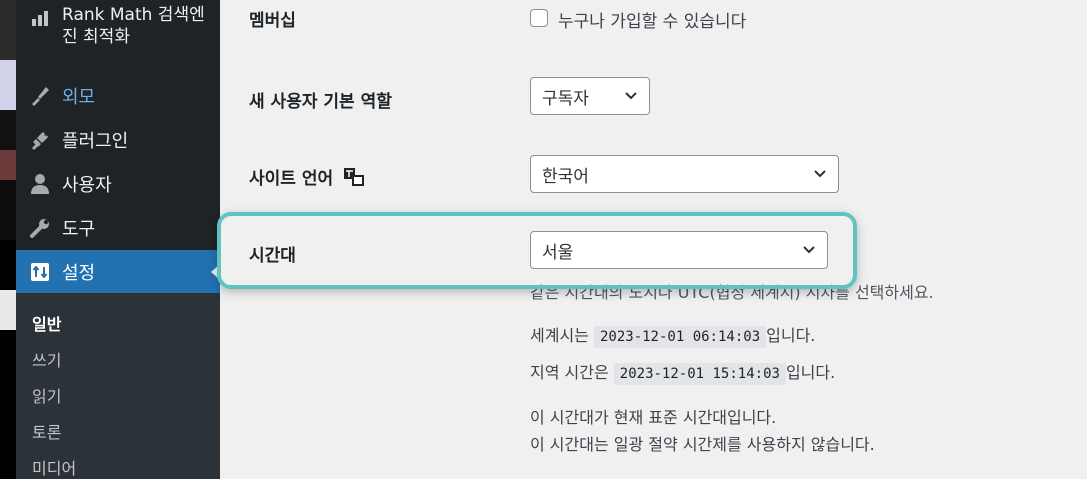 This screenshot has width=1087, height=479. Describe the element at coordinates (40, 18) in the screenshot. I see `rank-math-icon` at that location.